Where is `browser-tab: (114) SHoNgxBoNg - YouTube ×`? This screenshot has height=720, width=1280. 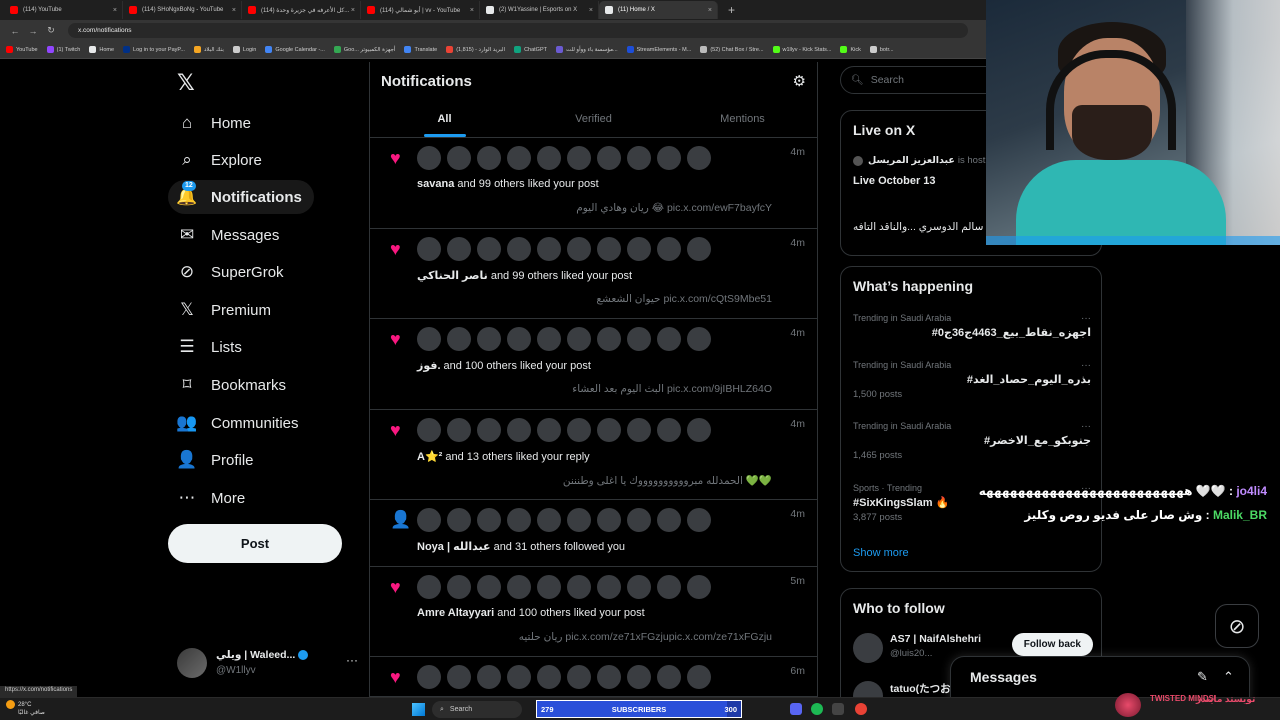 browser-tab: (114) SHoNgxBoNg - YouTube × is located at coordinates (182, 10).